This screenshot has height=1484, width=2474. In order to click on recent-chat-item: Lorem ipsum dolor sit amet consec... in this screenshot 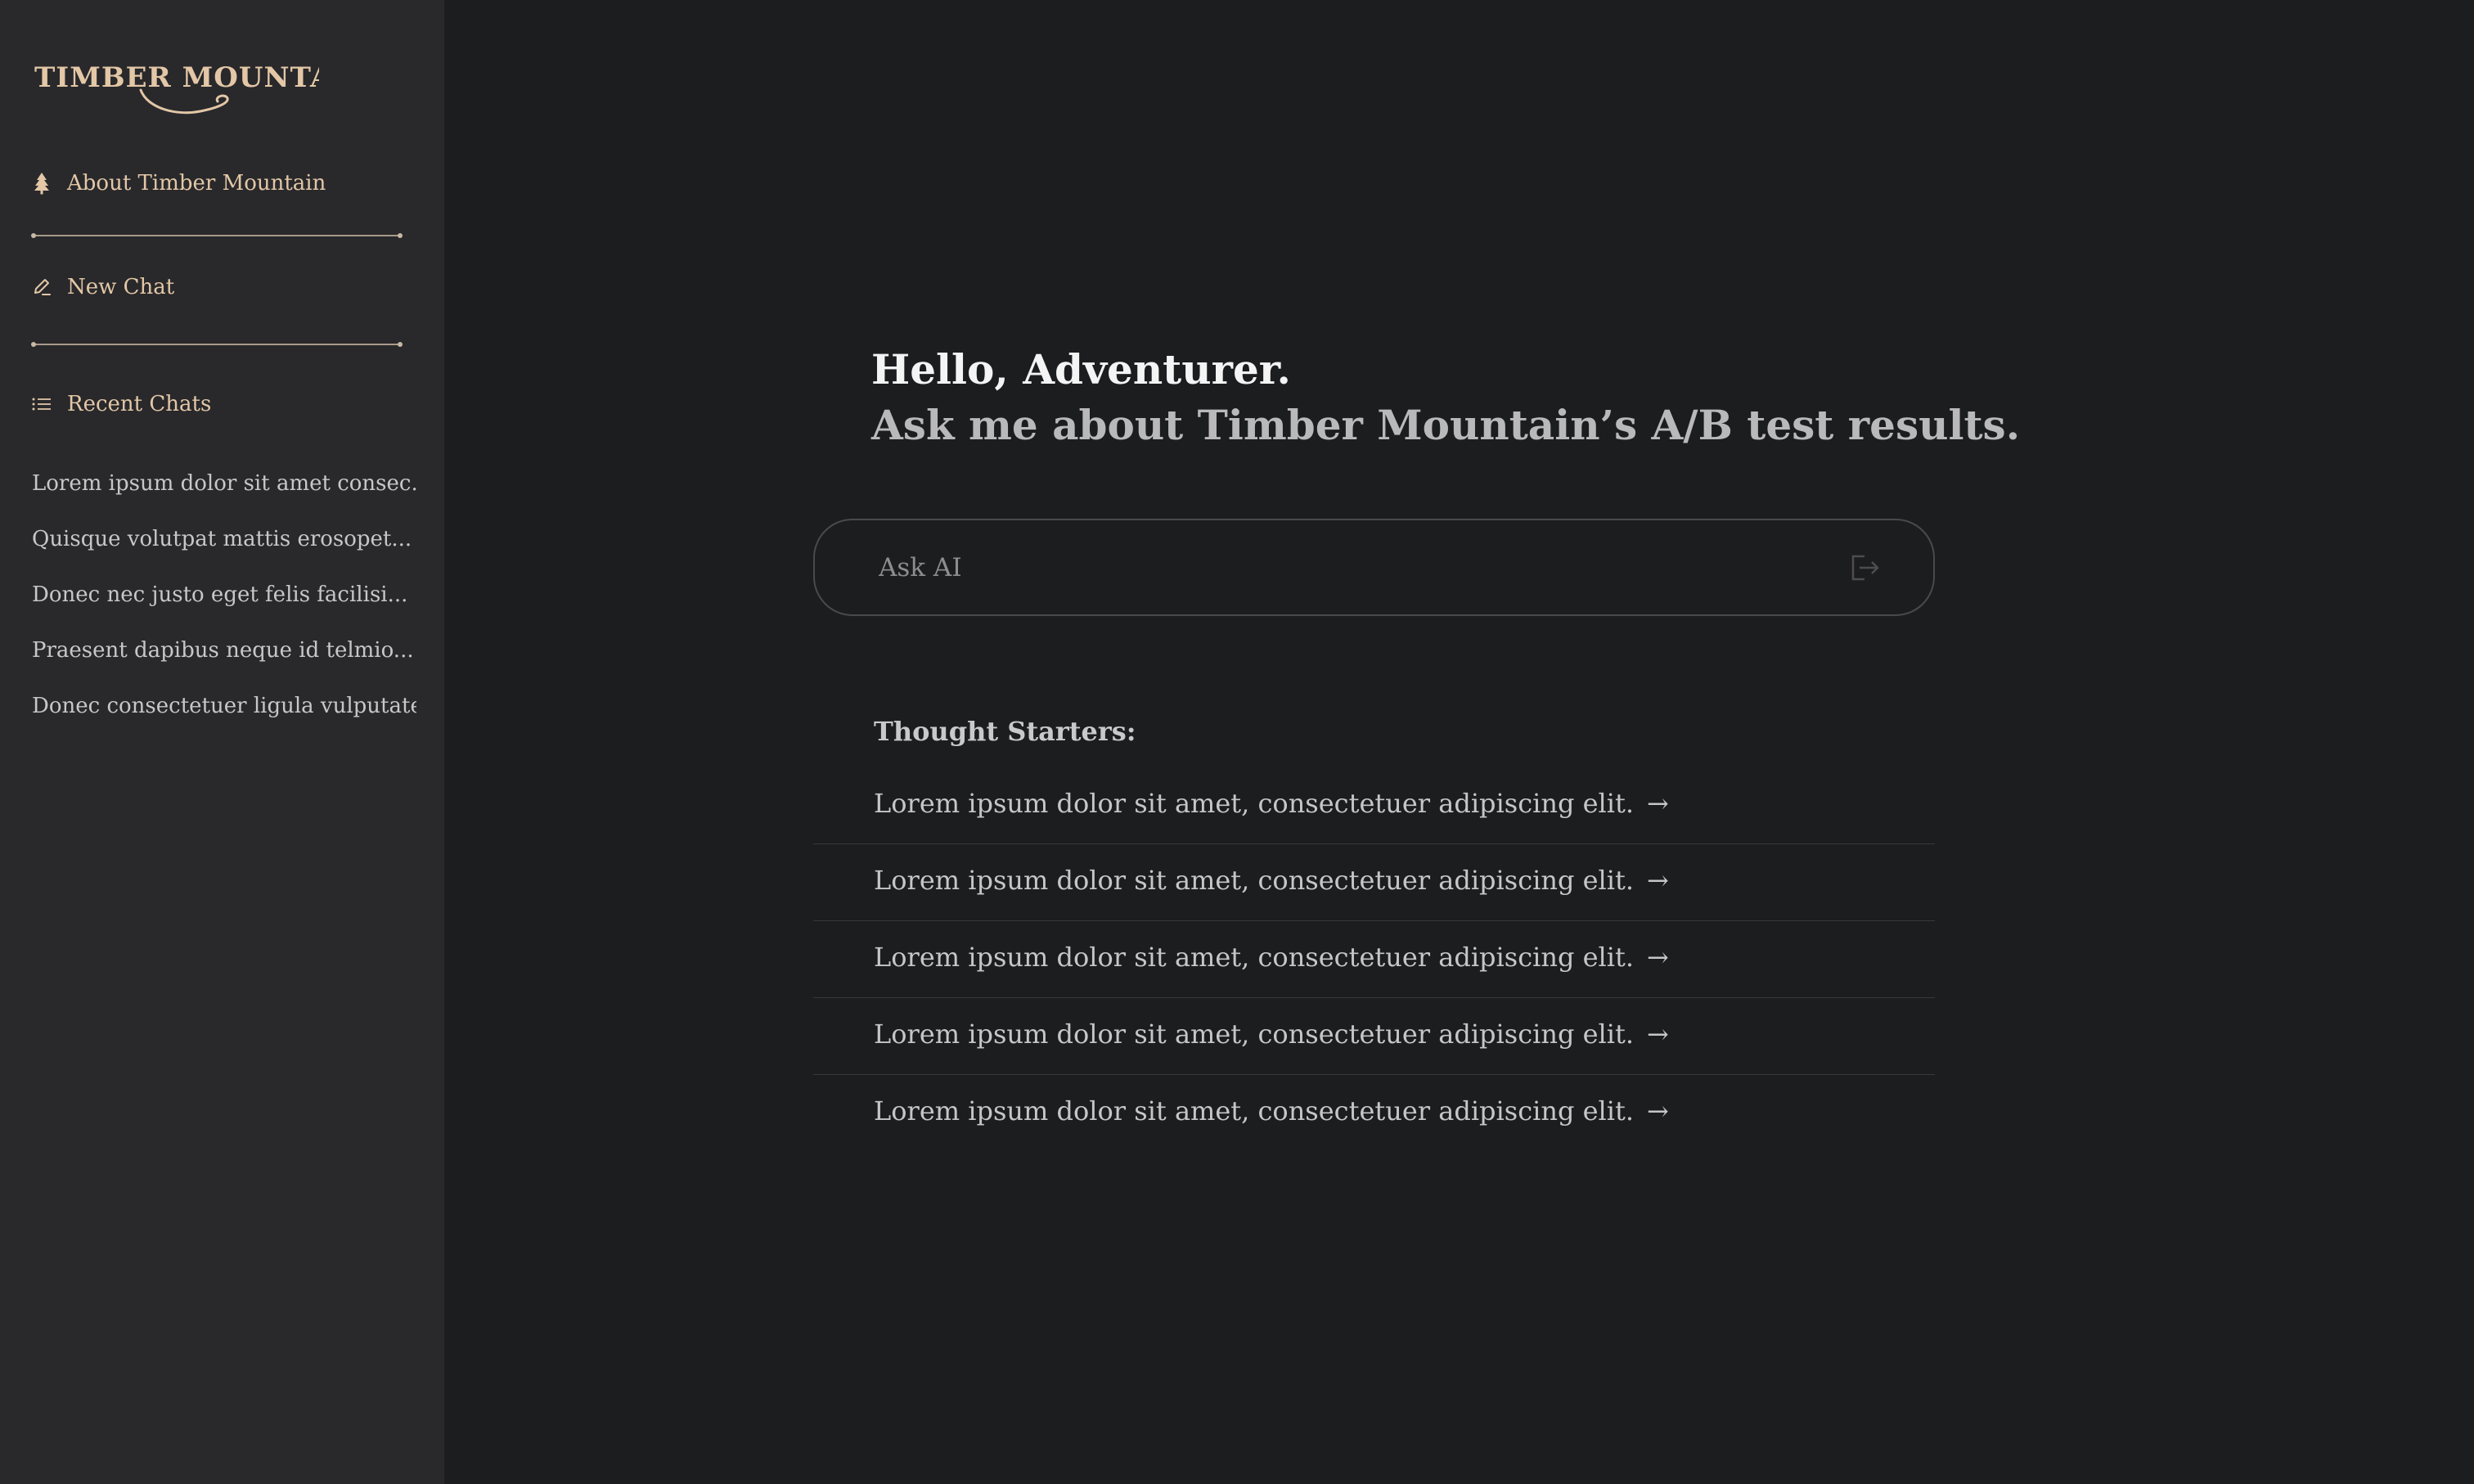, I will do `click(224, 490)`.